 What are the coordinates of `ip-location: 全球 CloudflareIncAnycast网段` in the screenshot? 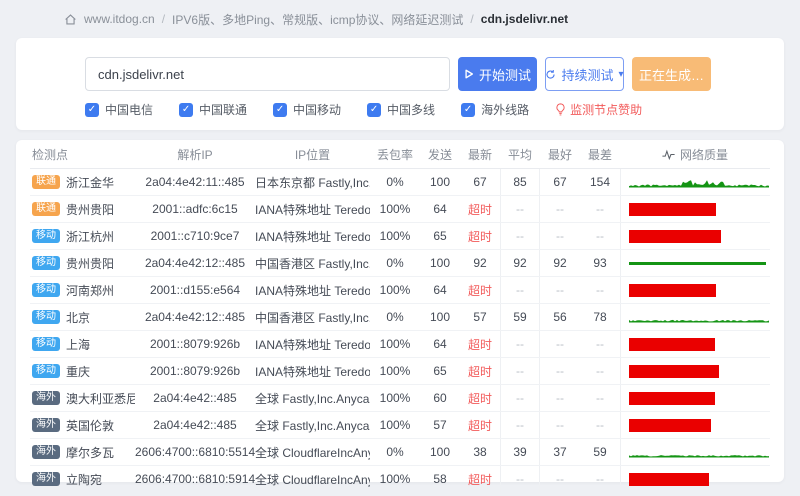 It's located at (312, 452).